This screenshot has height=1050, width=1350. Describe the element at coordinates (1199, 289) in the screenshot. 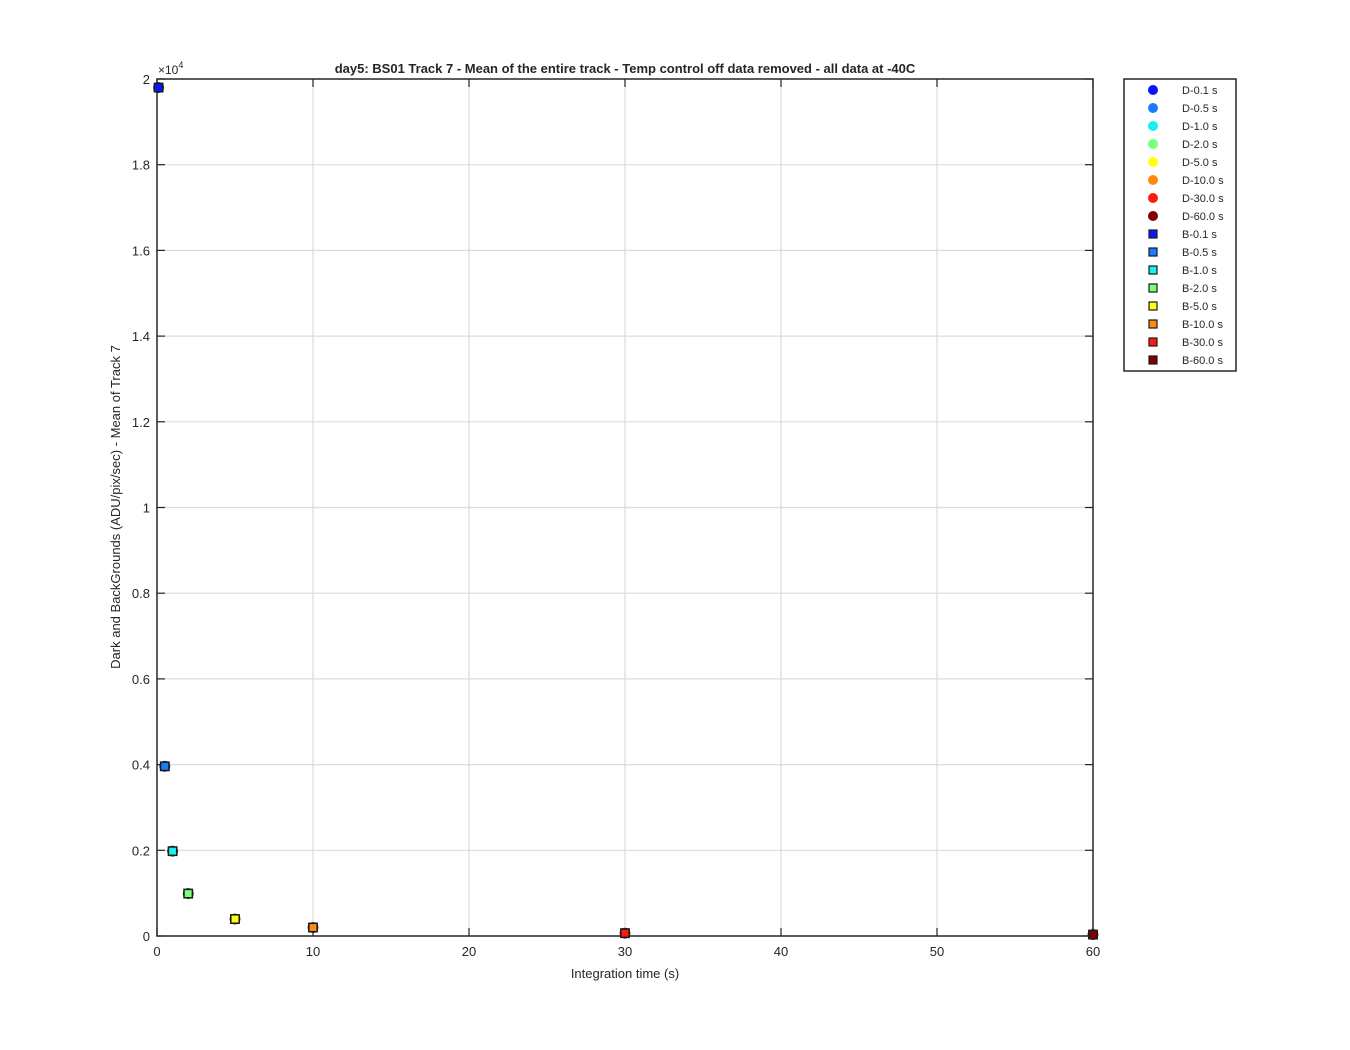

I see `legend-label: B-2.0 s` at that location.